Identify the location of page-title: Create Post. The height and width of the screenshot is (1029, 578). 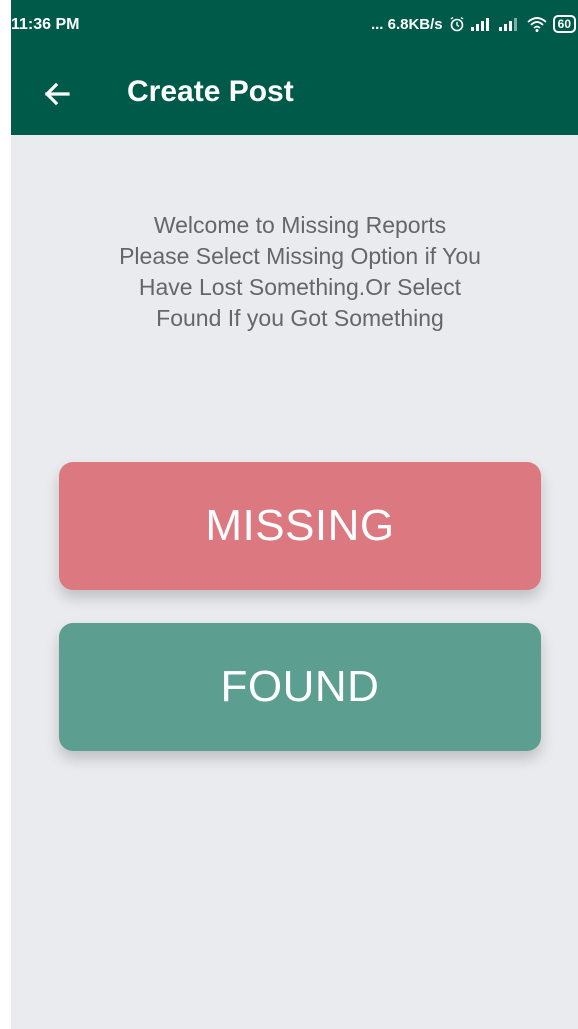
(210, 91).